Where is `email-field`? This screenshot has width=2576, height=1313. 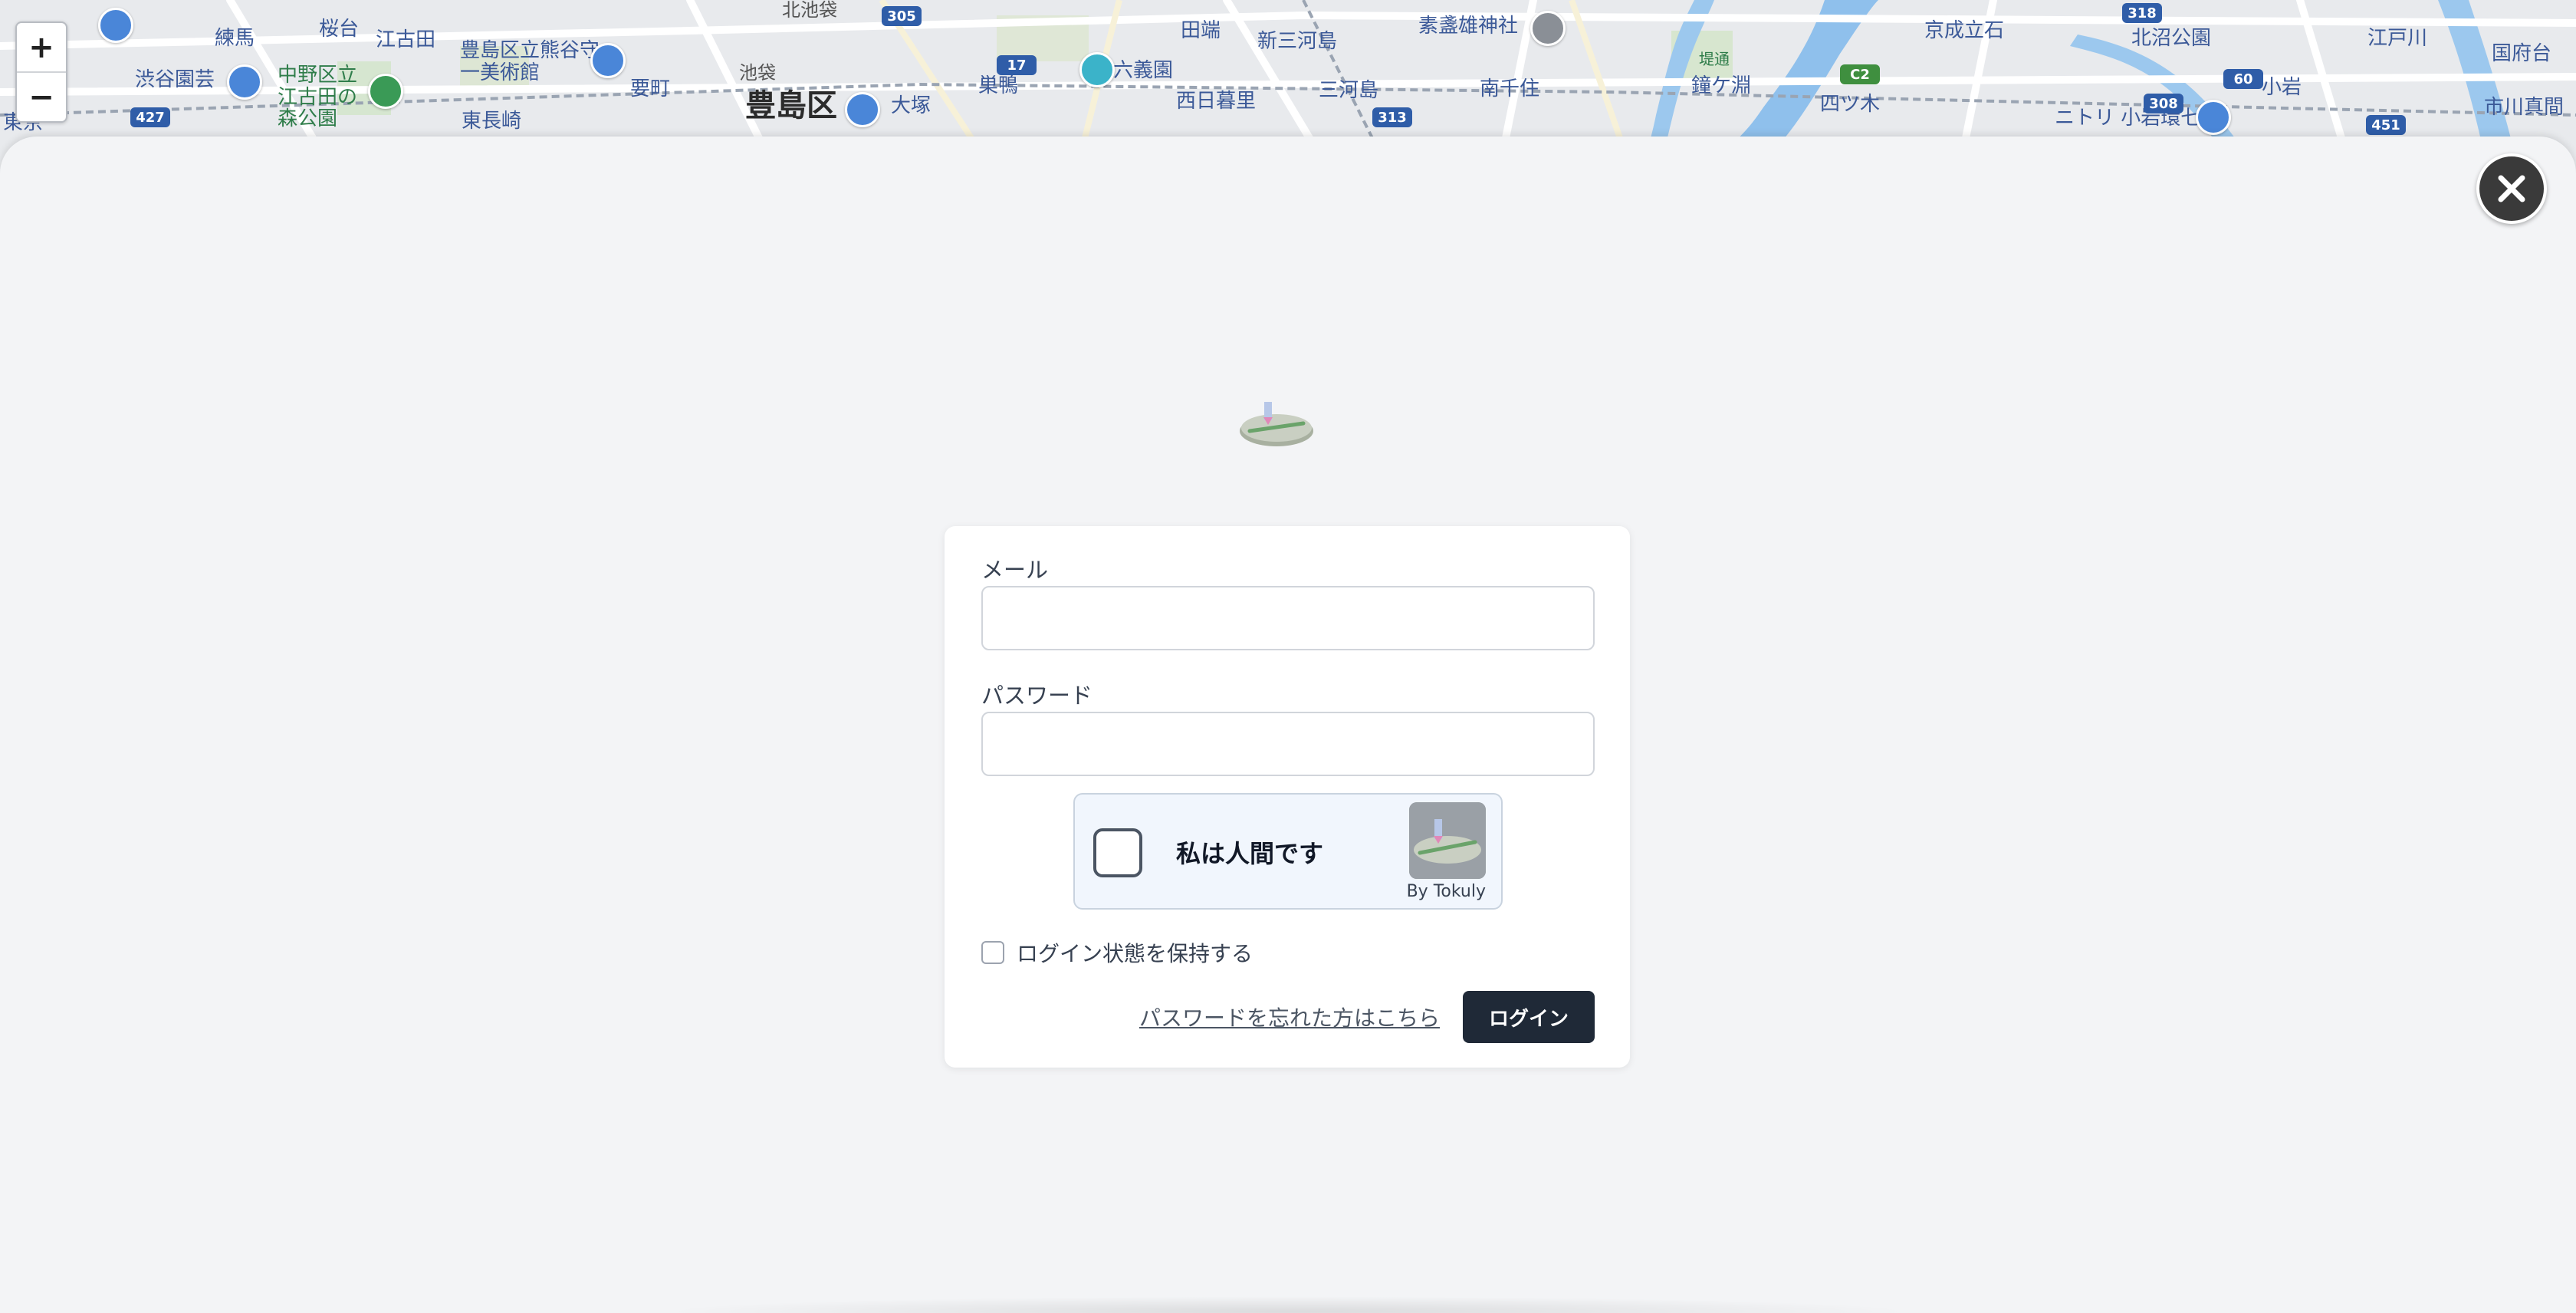
email-field is located at coordinates (1288, 618).